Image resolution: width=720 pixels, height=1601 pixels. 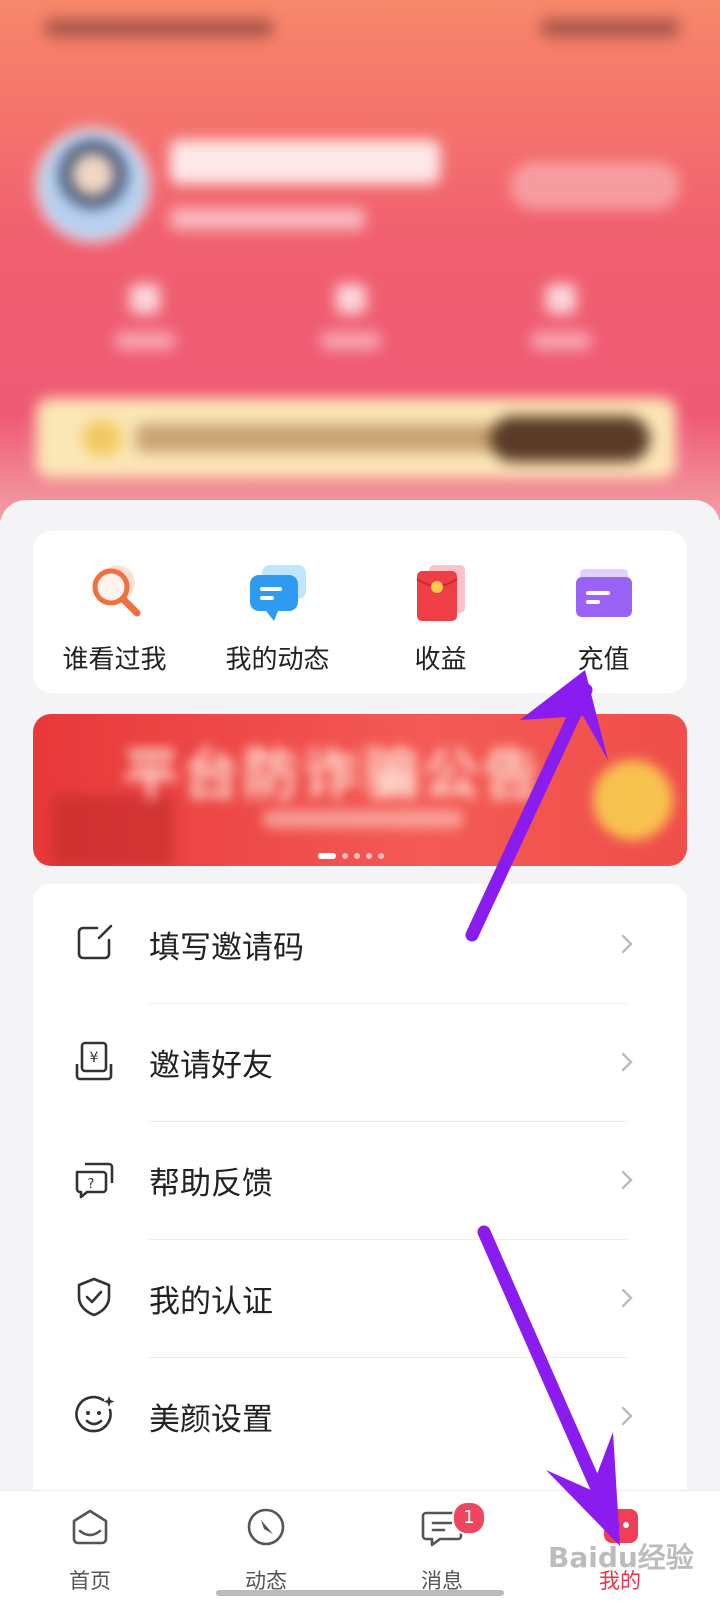 What do you see at coordinates (211, 1302) in the screenshot?
I see `menu-label: 我的认证` at bounding box center [211, 1302].